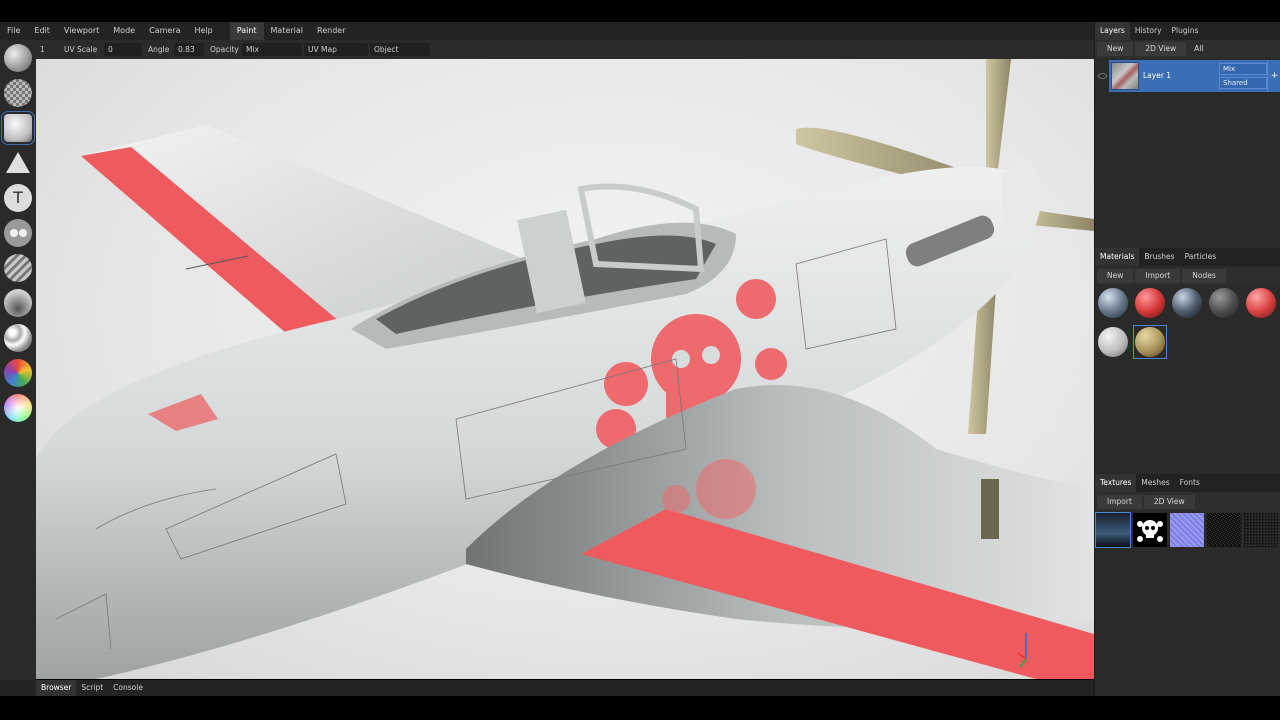 The height and width of the screenshot is (720, 1280). I want to click on blend-dropdown: Mix, so click(272, 49).